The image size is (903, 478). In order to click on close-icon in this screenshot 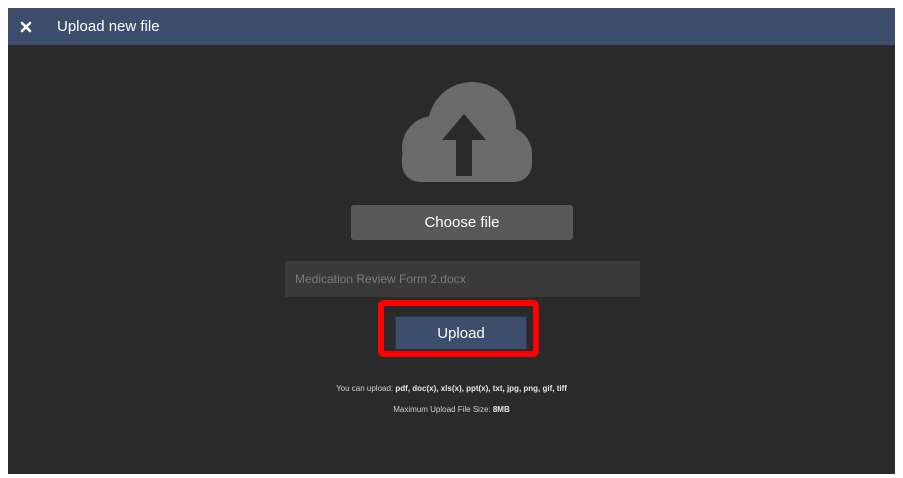, I will do `click(26, 26)`.